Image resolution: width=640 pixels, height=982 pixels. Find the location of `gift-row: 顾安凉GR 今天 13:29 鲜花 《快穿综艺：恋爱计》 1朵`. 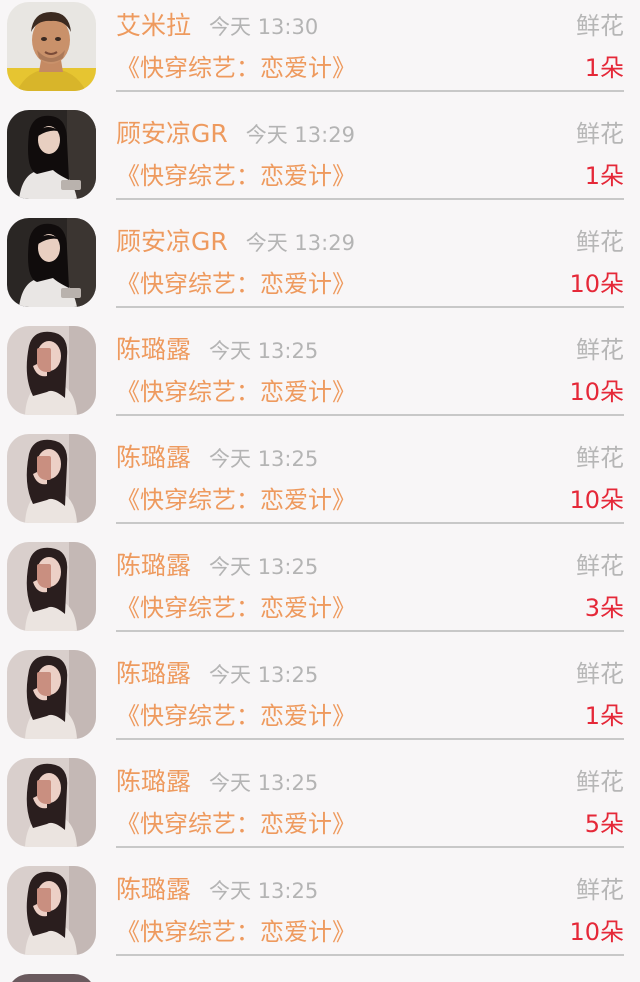

gift-row: 顾安凉GR 今天 13:29 鲜花 《快穿综艺：恋爱计》 1朵 is located at coordinates (320, 162).